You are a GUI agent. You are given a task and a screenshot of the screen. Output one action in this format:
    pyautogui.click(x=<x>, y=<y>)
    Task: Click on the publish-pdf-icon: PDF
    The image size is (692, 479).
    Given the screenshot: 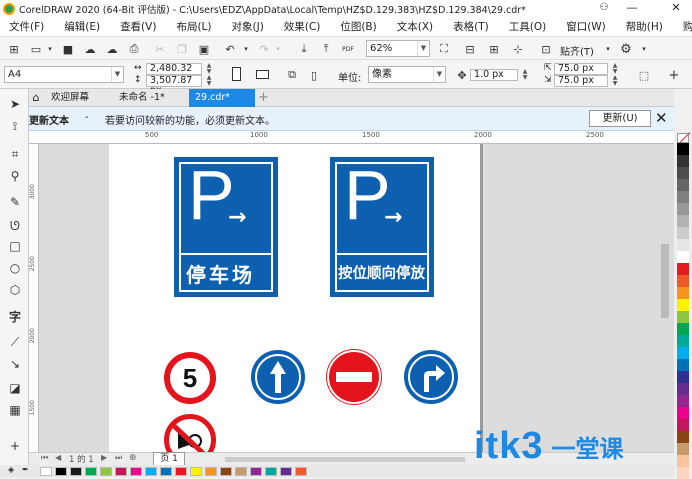 What is the action you would take?
    pyautogui.click(x=348, y=49)
    